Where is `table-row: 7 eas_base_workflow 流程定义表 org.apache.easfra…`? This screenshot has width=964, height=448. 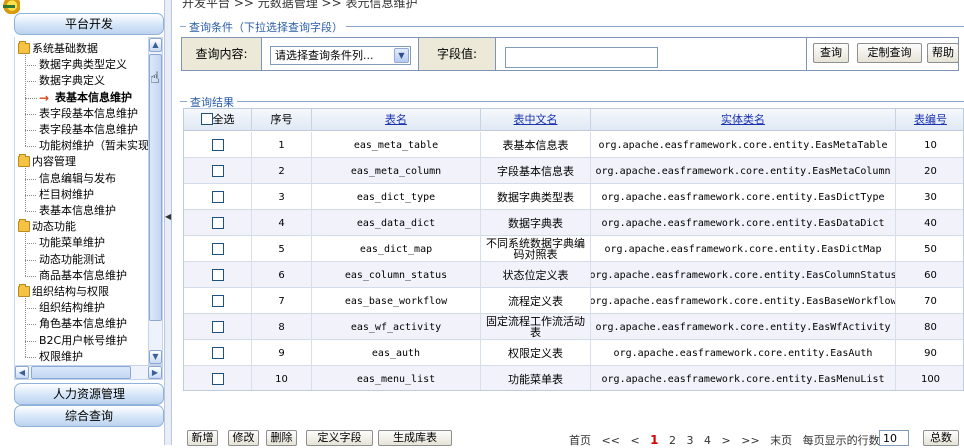
table-row: 7 eas_base_workflow 流程定义表 org.apache.easfra… is located at coordinates (573, 301).